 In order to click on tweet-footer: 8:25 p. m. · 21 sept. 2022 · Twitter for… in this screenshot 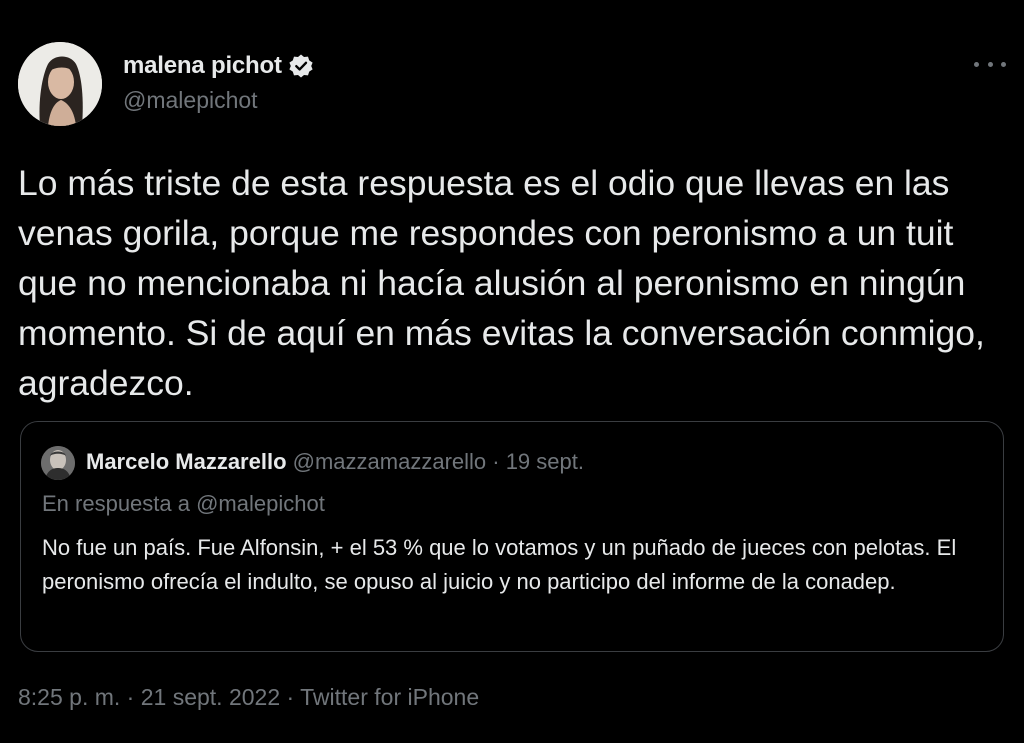, I will do `click(248, 697)`.